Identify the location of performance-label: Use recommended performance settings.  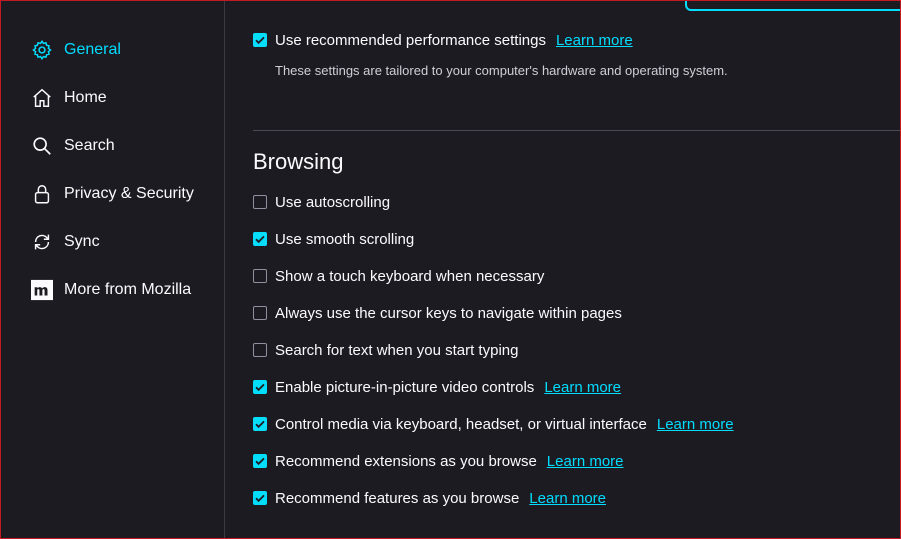
(410, 40).